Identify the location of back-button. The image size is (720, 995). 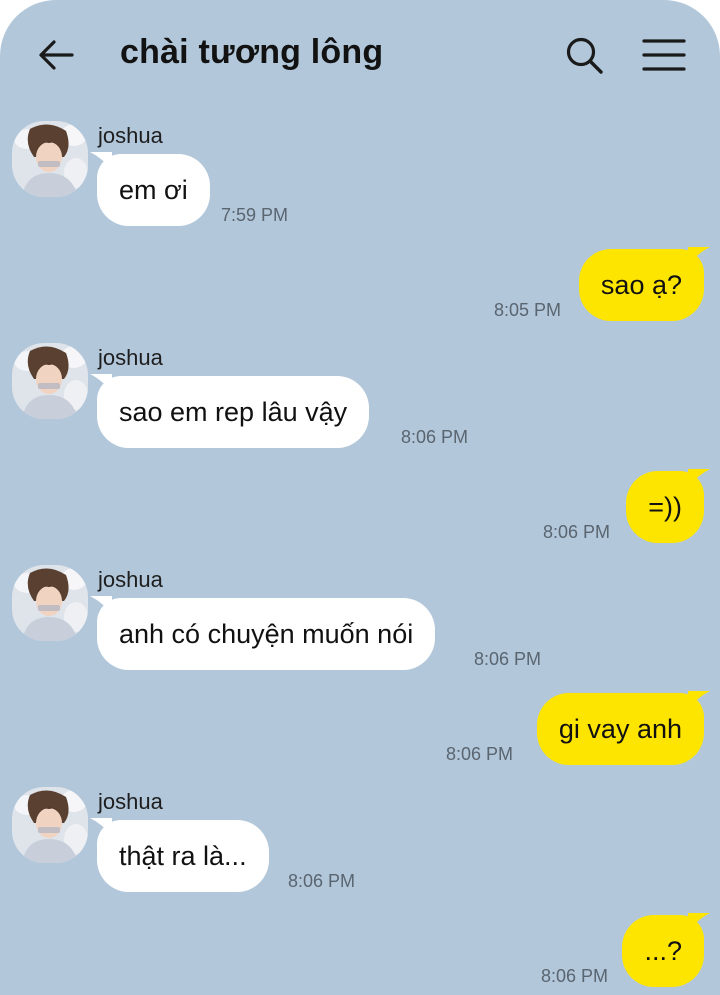
(57, 55).